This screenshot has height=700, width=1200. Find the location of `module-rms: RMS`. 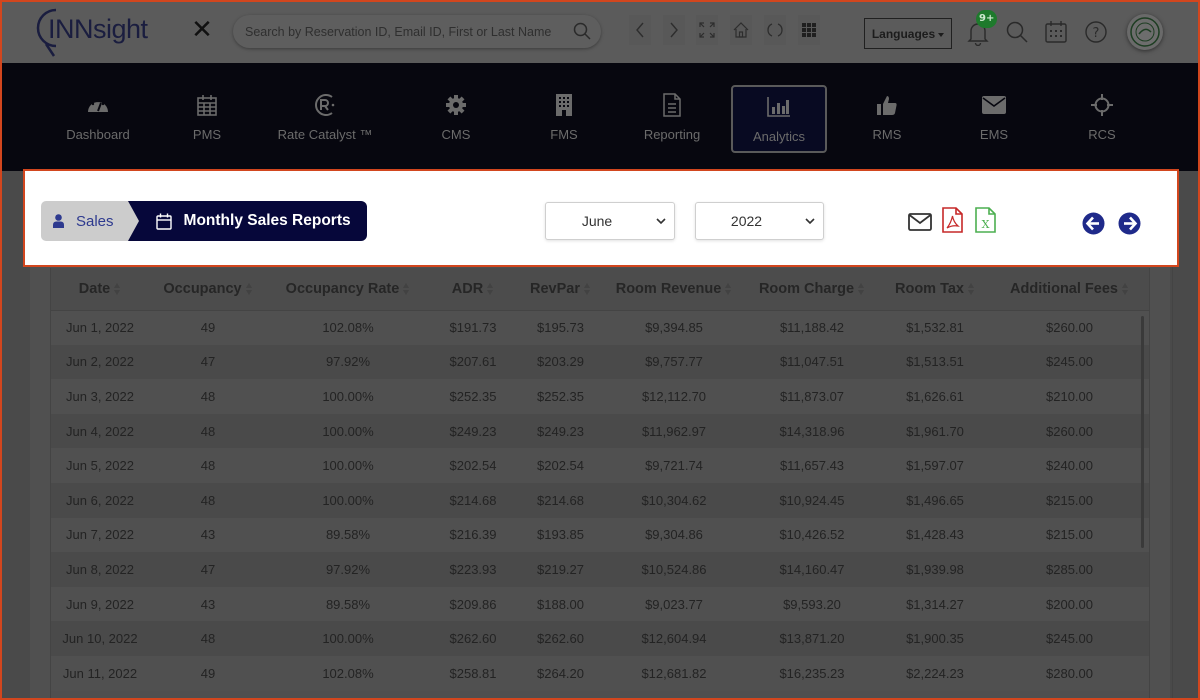

module-rms: RMS is located at coordinates (887, 119).